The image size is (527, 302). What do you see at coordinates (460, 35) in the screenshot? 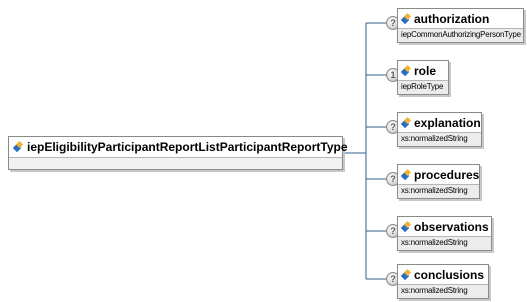
I see `element-type: iepCommonAuthorizingPersonType` at bounding box center [460, 35].